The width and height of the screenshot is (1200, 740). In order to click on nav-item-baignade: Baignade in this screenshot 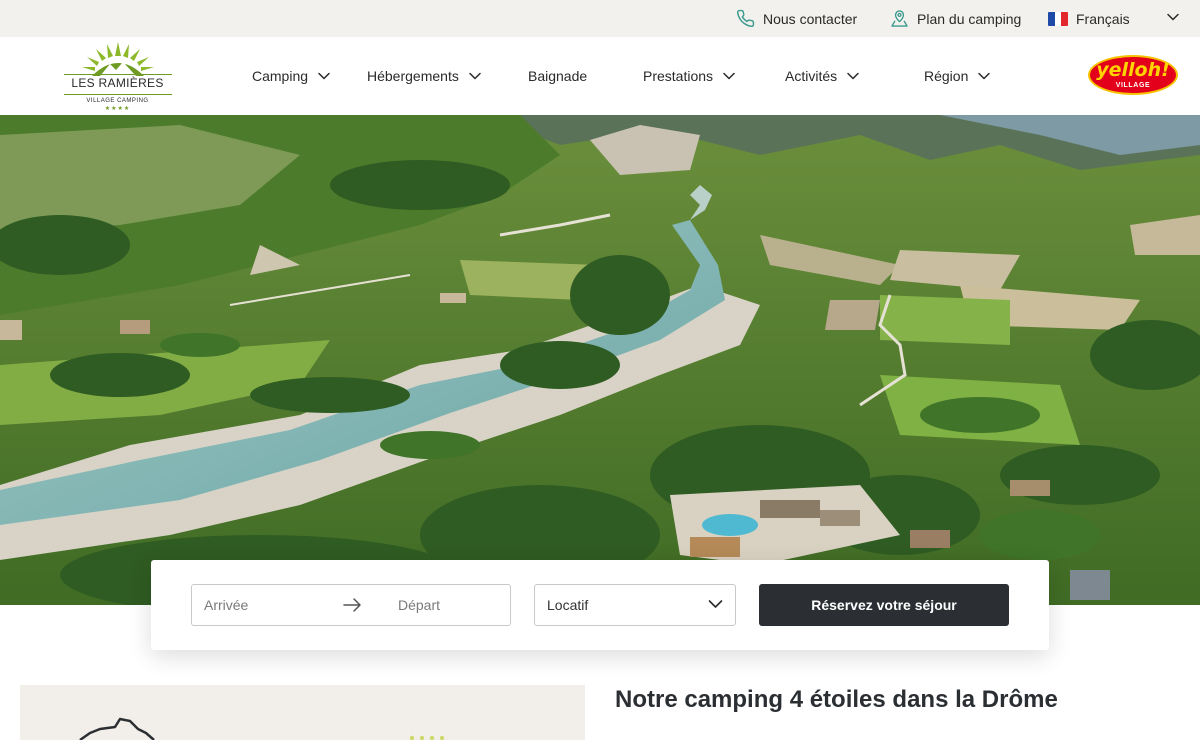, I will do `click(557, 76)`.